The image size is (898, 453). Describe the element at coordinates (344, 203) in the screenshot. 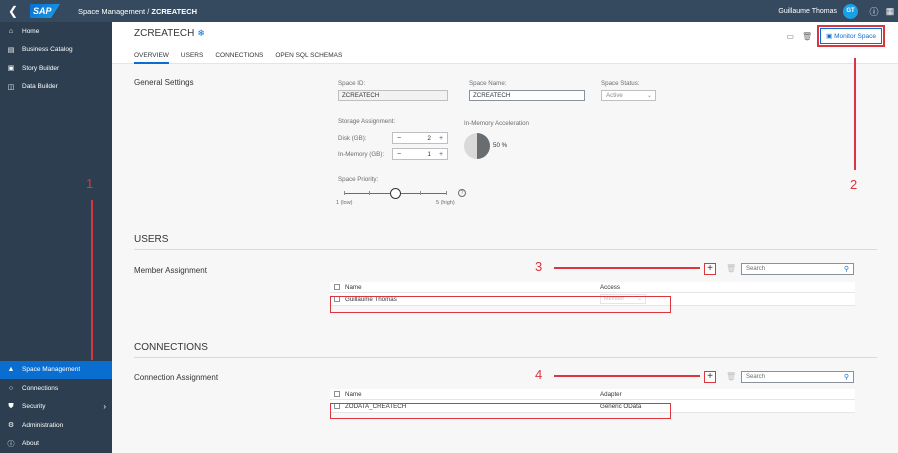

I see `priority-min-label: 1 (low)` at that location.